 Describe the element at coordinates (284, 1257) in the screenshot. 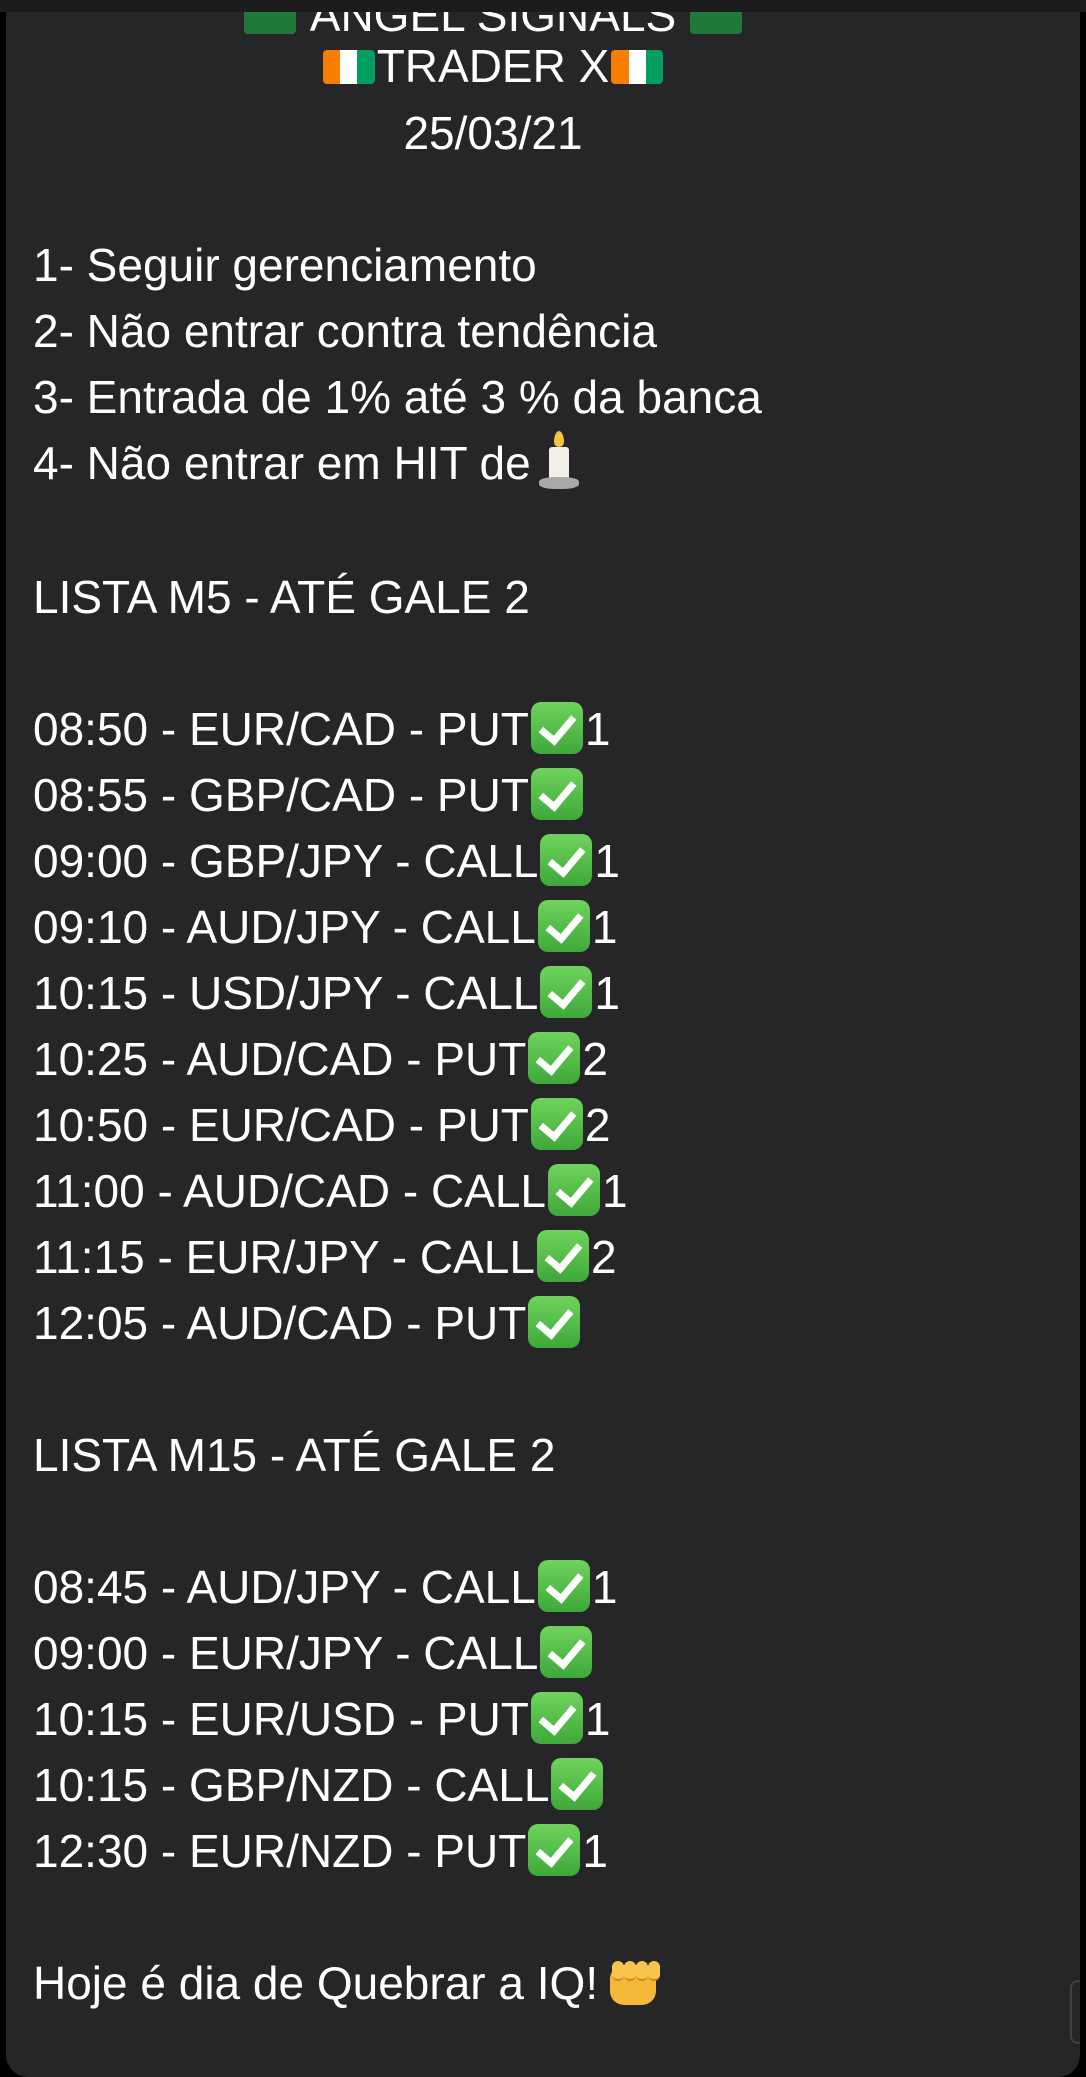

I see `signal-text: 11:15 - EUR/JPY - CALL` at that location.